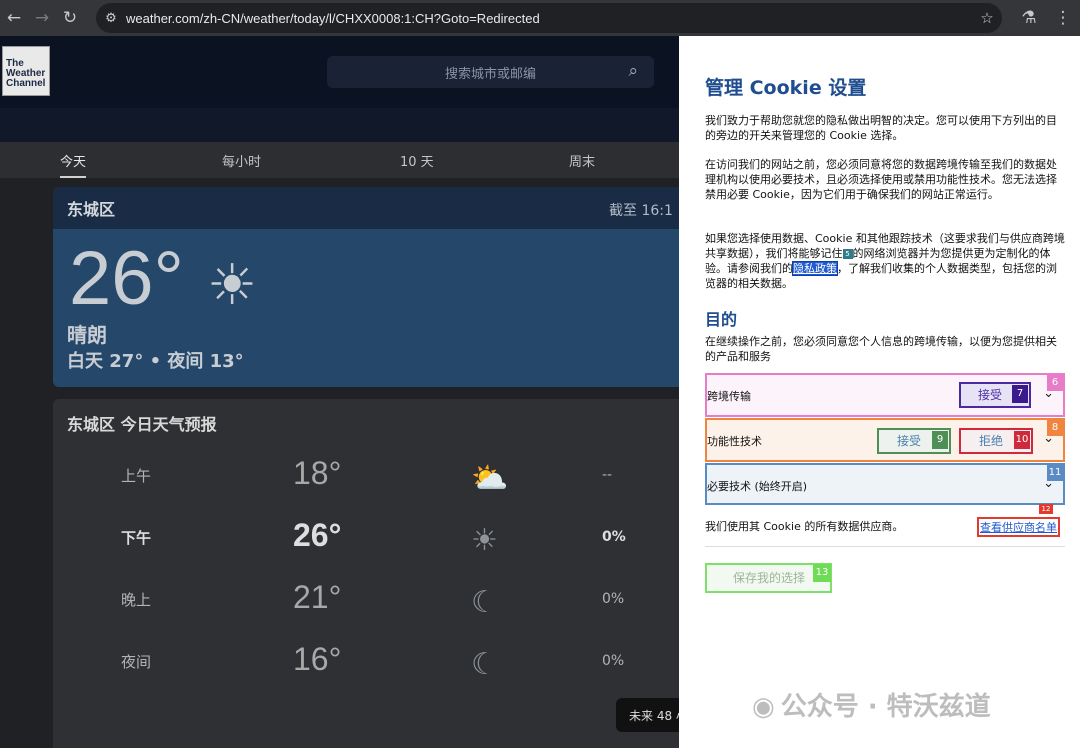 Image resolution: width=1080 pixels, height=748 pixels. Describe the element at coordinates (317, 597) in the screenshot. I see `forecast-temp: 21°` at that location.